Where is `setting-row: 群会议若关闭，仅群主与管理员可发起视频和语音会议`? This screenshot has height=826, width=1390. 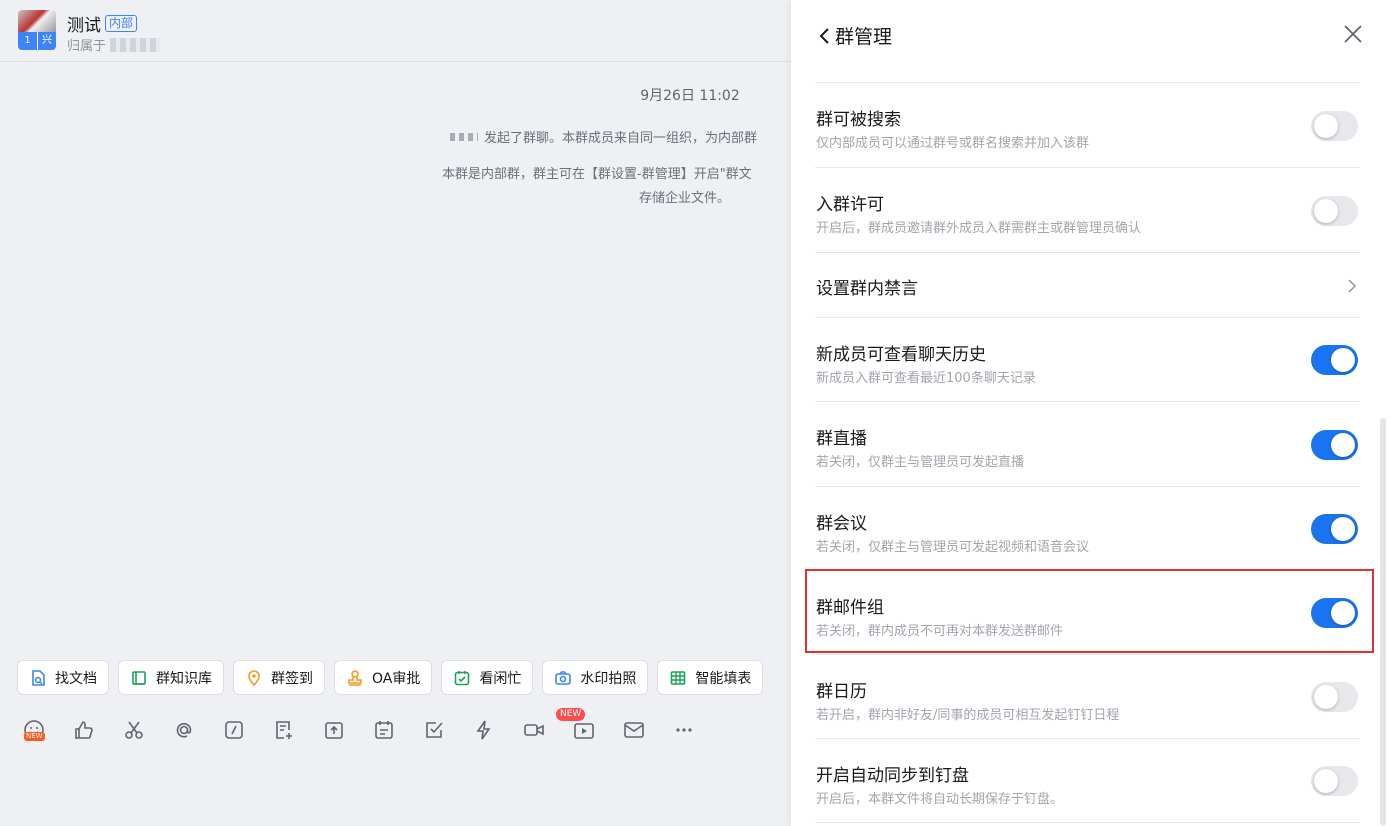
setting-row: 群会议若关闭，仅群主与管理员可发起视频和语音会议 is located at coordinates (1087, 529).